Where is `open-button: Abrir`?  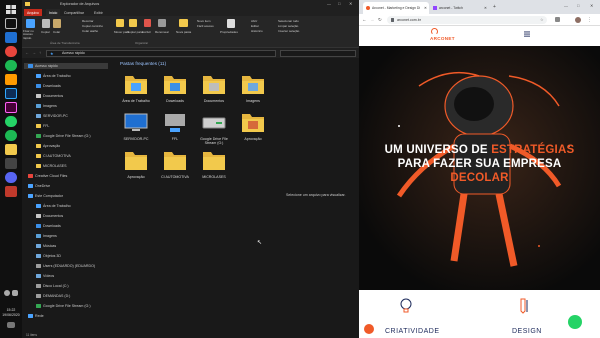
open-button: Abrir is located at coordinates (254, 21).